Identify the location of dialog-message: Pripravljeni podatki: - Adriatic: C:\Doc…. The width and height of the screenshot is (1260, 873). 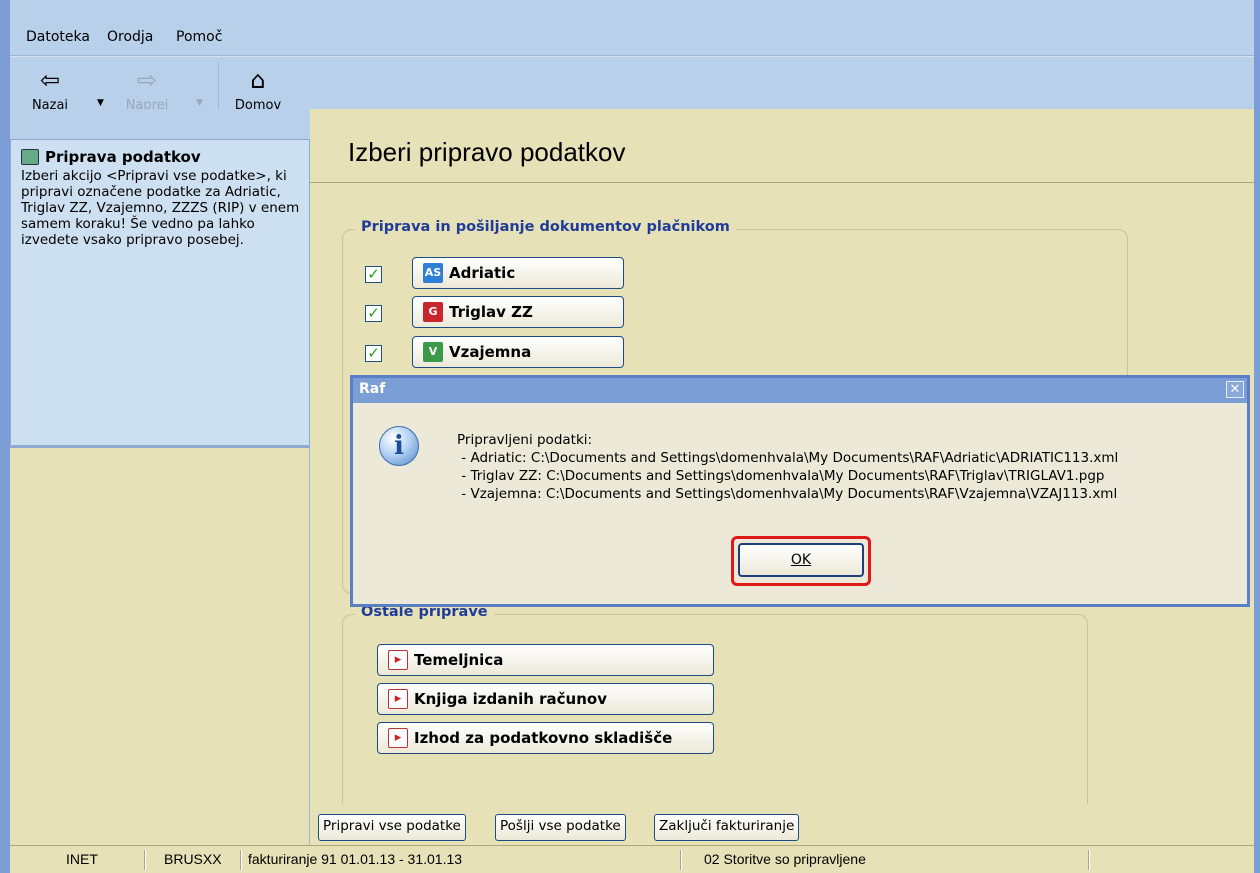
(788, 467).